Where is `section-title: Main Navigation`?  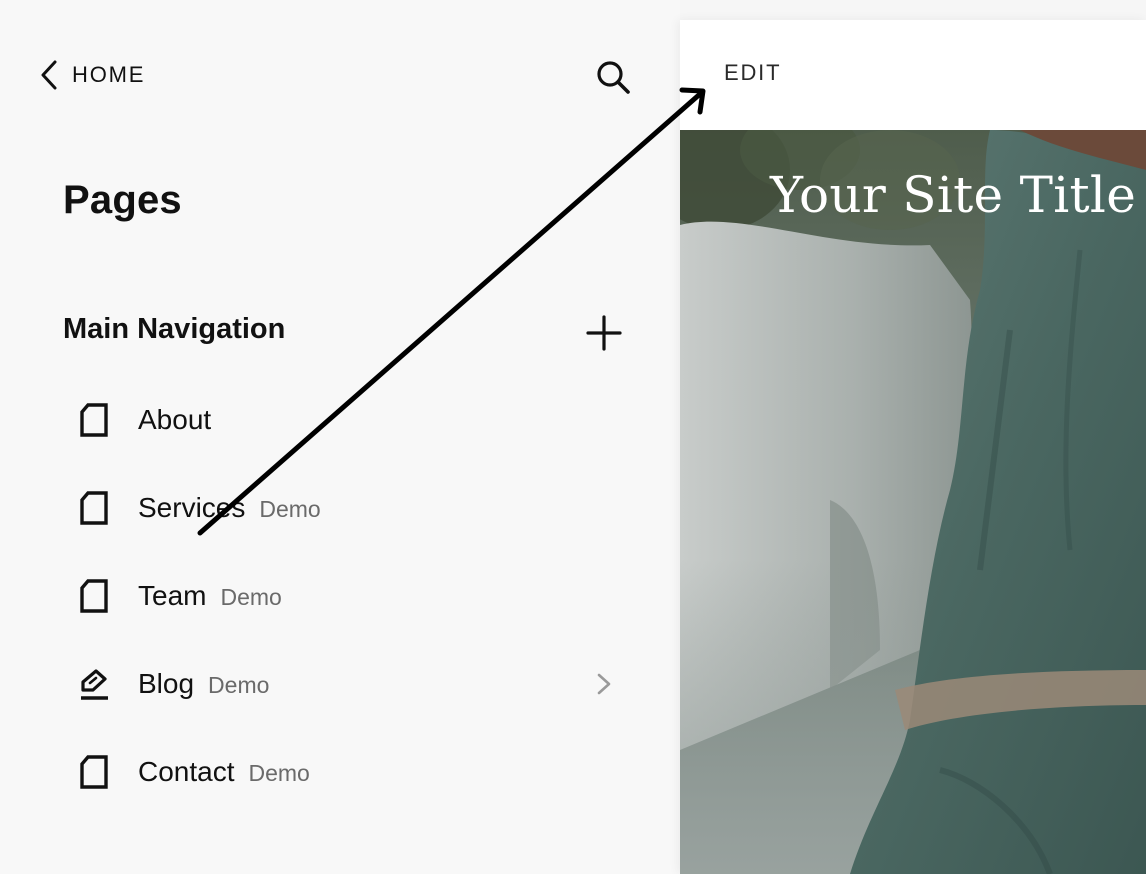 section-title: Main Navigation is located at coordinates (174, 329).